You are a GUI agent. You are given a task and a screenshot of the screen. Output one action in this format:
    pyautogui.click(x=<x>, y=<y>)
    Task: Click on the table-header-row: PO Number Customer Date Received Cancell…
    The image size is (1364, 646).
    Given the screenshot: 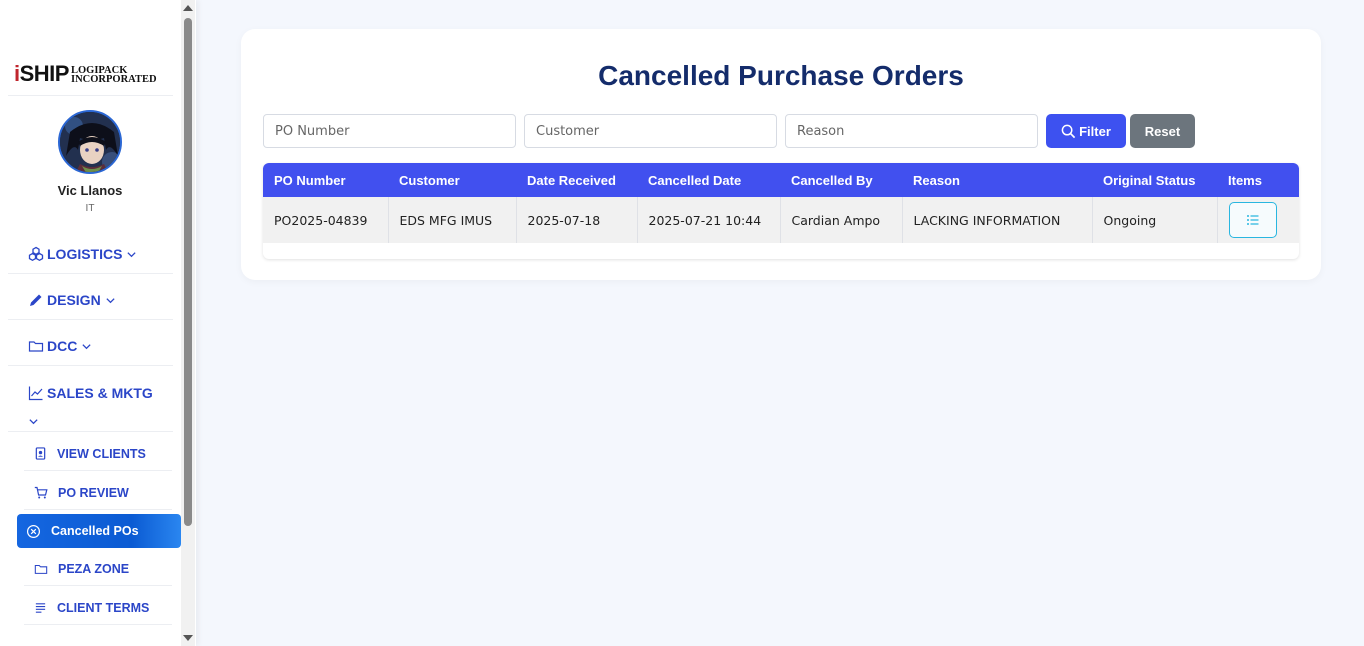 What is the action you would take?
    pyautogui.click(x=781, y=180)
    